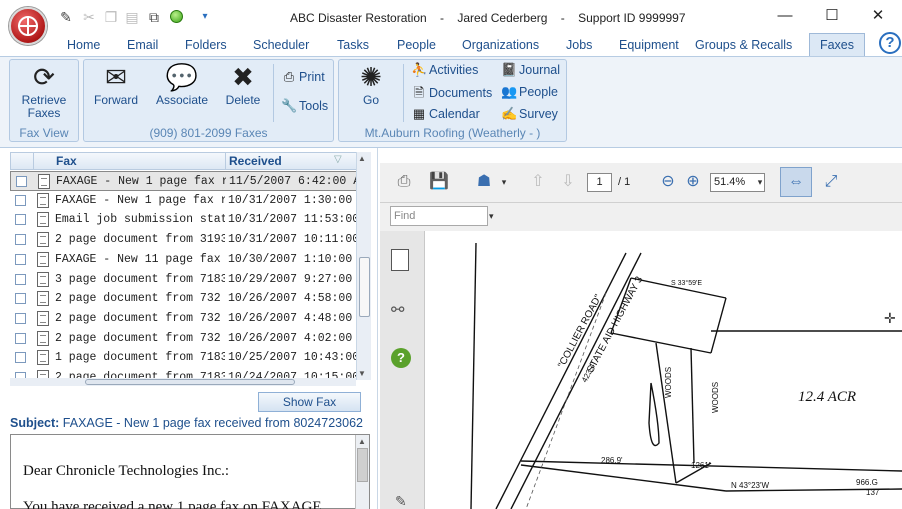 The width and height of the screenshot is (902, 509). What do you see at coordinates (890, 43) in the screenshot?
I see `help-icon: ?` at bounding box center [890, 43].